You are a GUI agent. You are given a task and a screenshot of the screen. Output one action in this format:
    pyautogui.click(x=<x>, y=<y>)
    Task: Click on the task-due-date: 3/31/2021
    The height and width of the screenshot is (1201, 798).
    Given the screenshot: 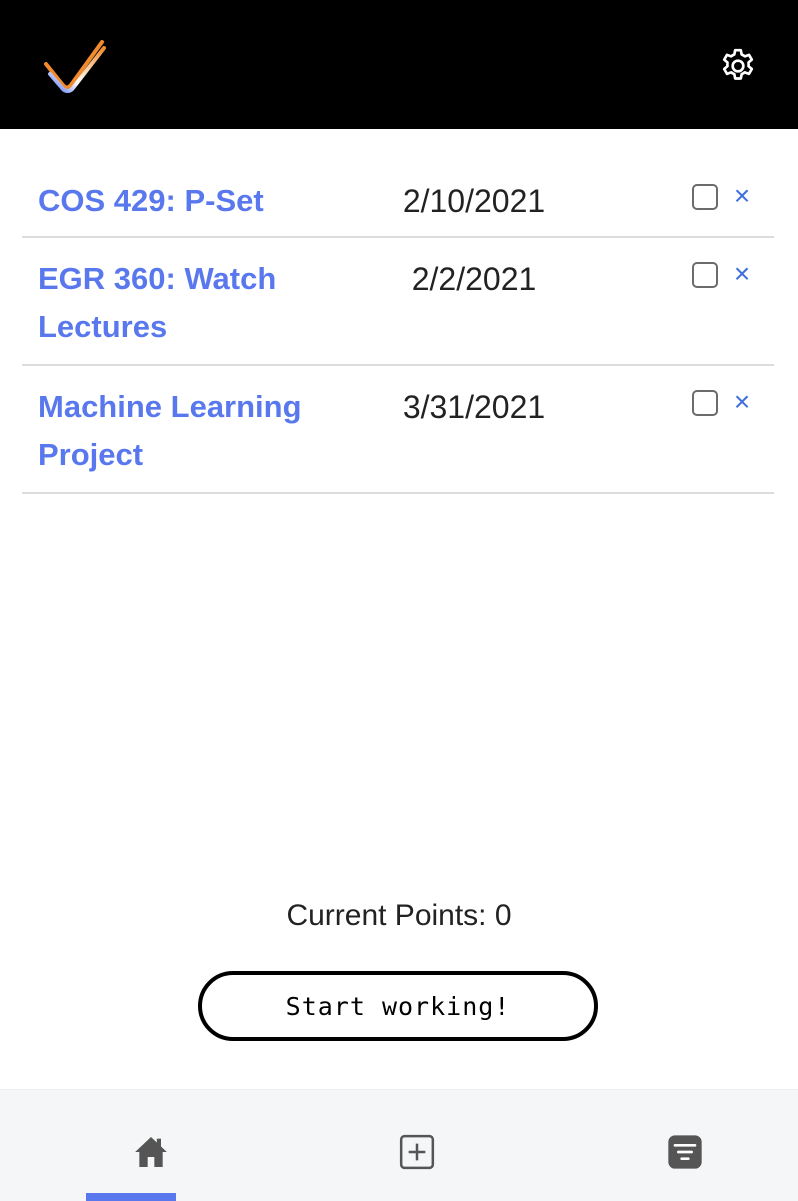 What is the action you would take?
    pyautogui.click(x=474, y=407)
    